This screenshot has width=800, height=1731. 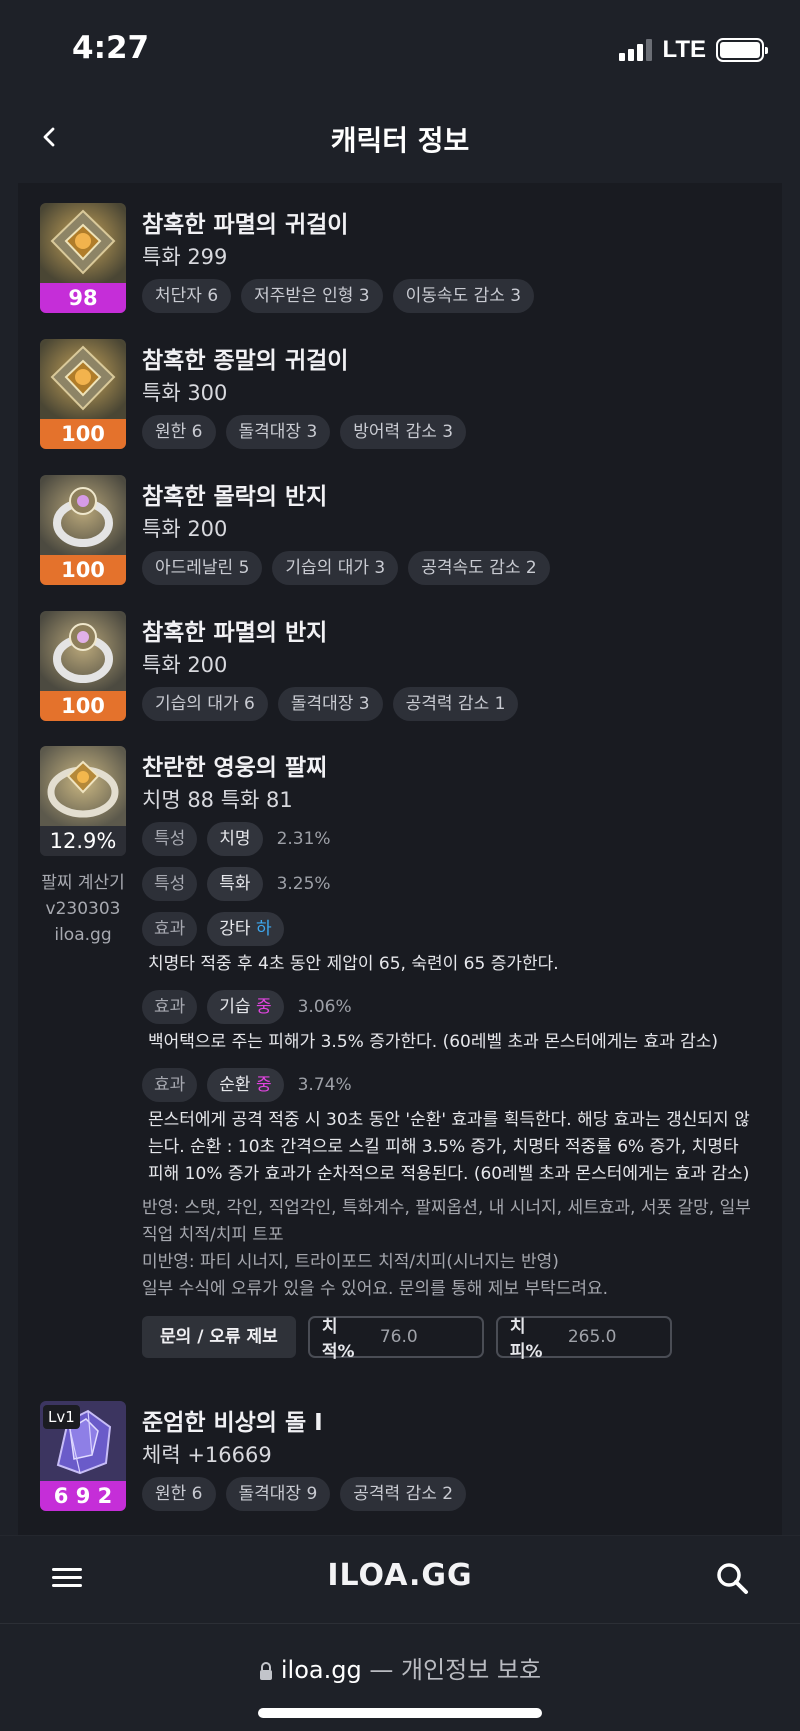 What do you see at coordinates (612, 1337) in the screenshot?
I see `crit-damage-input` at bounding box center [612, 1337].